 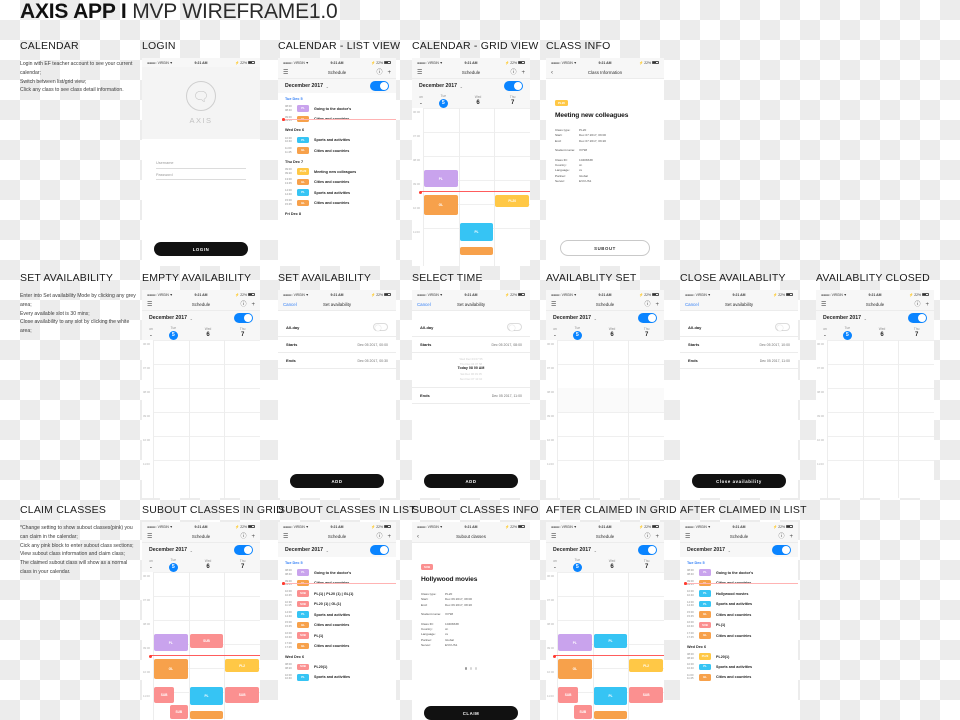 I want to click on list-item: 08:00 08:20 PL20 PL20(1), so click(x=739, y=656).